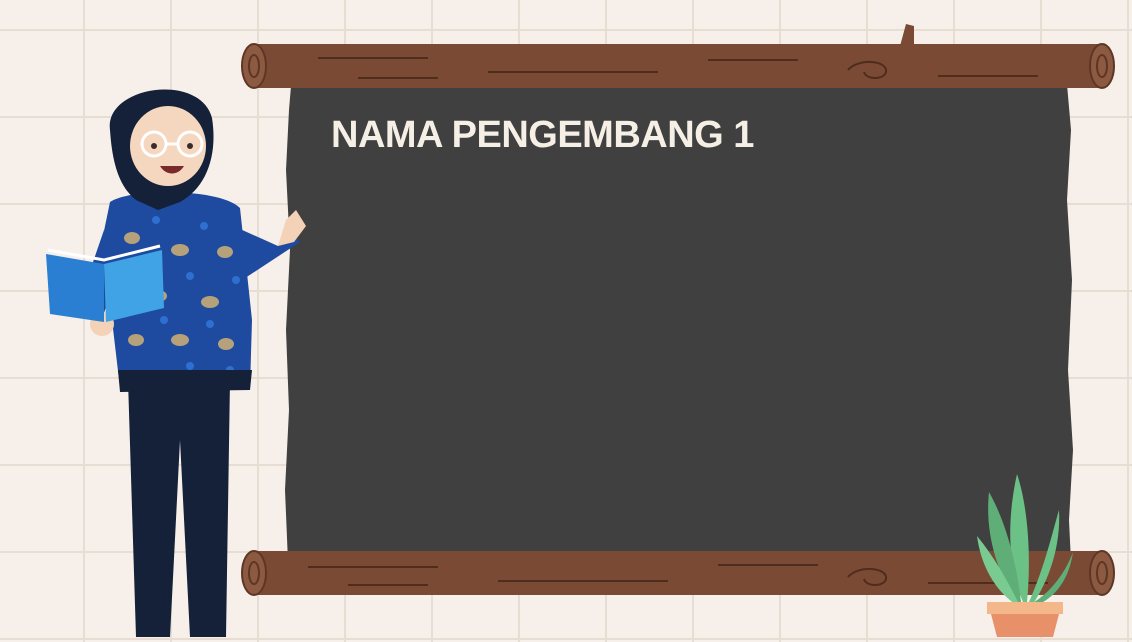  Describe the element at coordinates (292, 228) in the screenshot. I see `pointing-hand` at that location.